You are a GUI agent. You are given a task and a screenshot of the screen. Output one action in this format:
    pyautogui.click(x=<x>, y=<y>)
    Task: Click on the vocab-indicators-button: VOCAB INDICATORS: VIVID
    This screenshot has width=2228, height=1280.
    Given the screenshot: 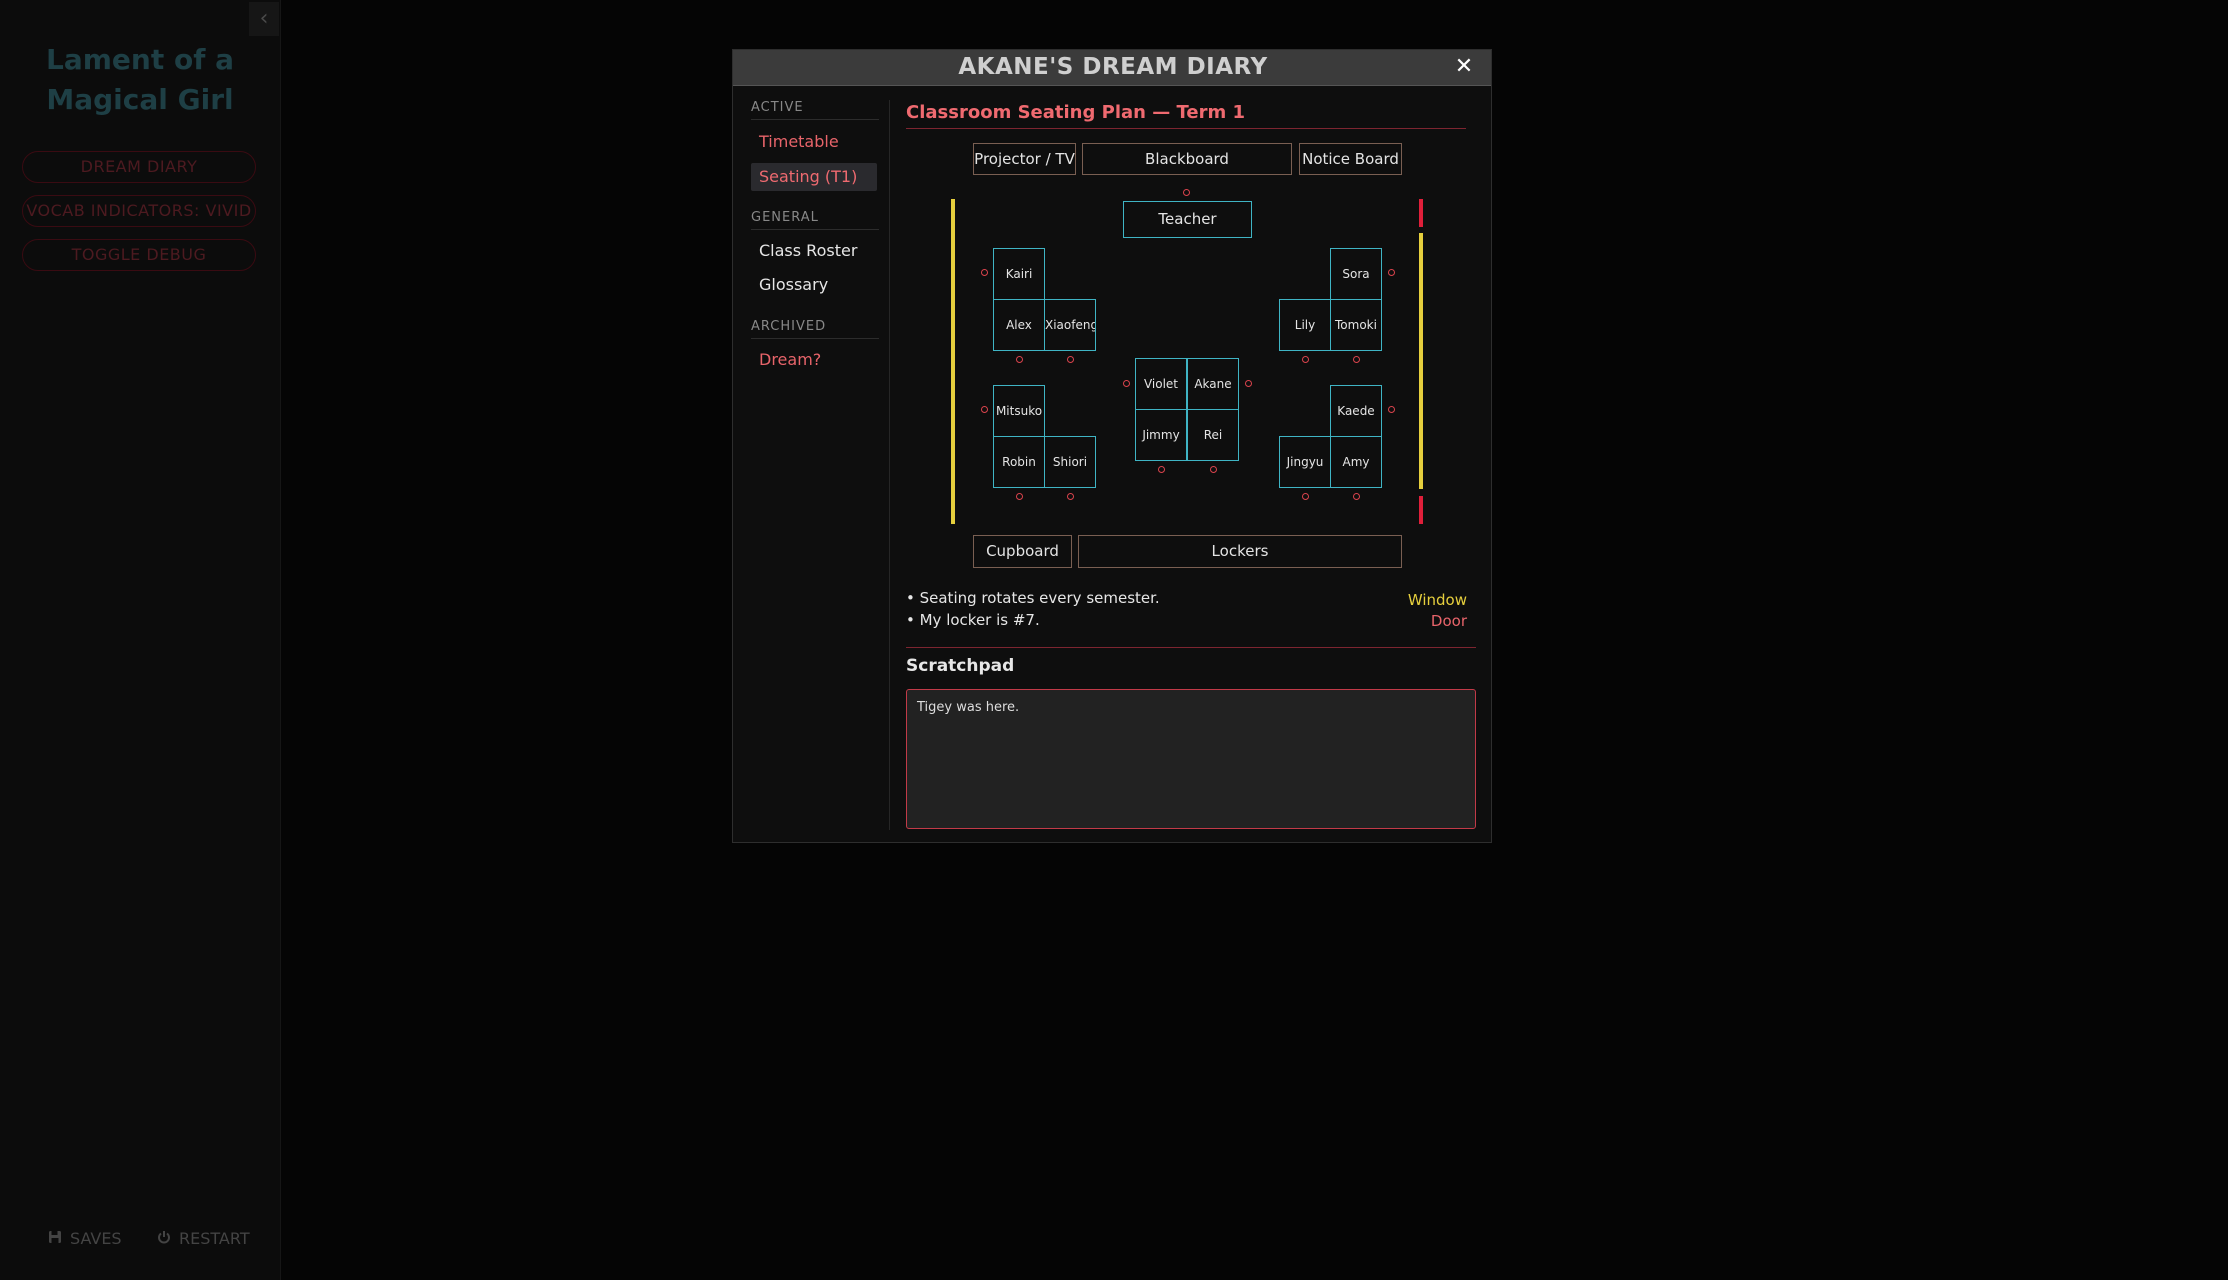 What is the action you would take?
    pyautogui.click(x=139, y=211)
    